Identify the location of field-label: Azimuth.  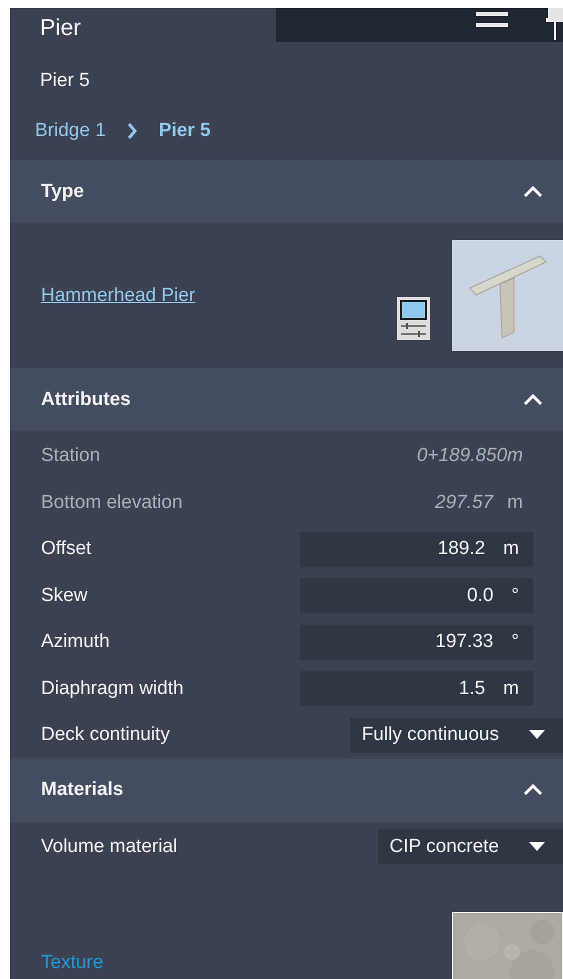
(75, 642).